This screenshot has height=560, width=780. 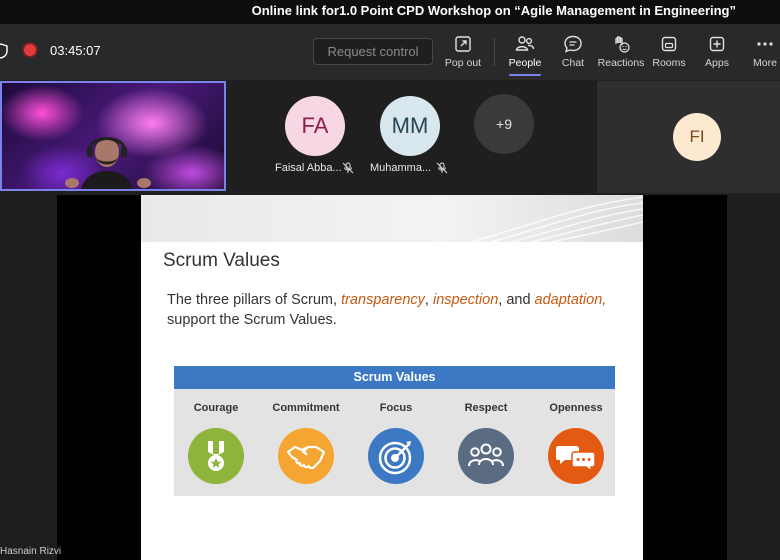 I want to click on shield-icon, so click(x=4, y=51).